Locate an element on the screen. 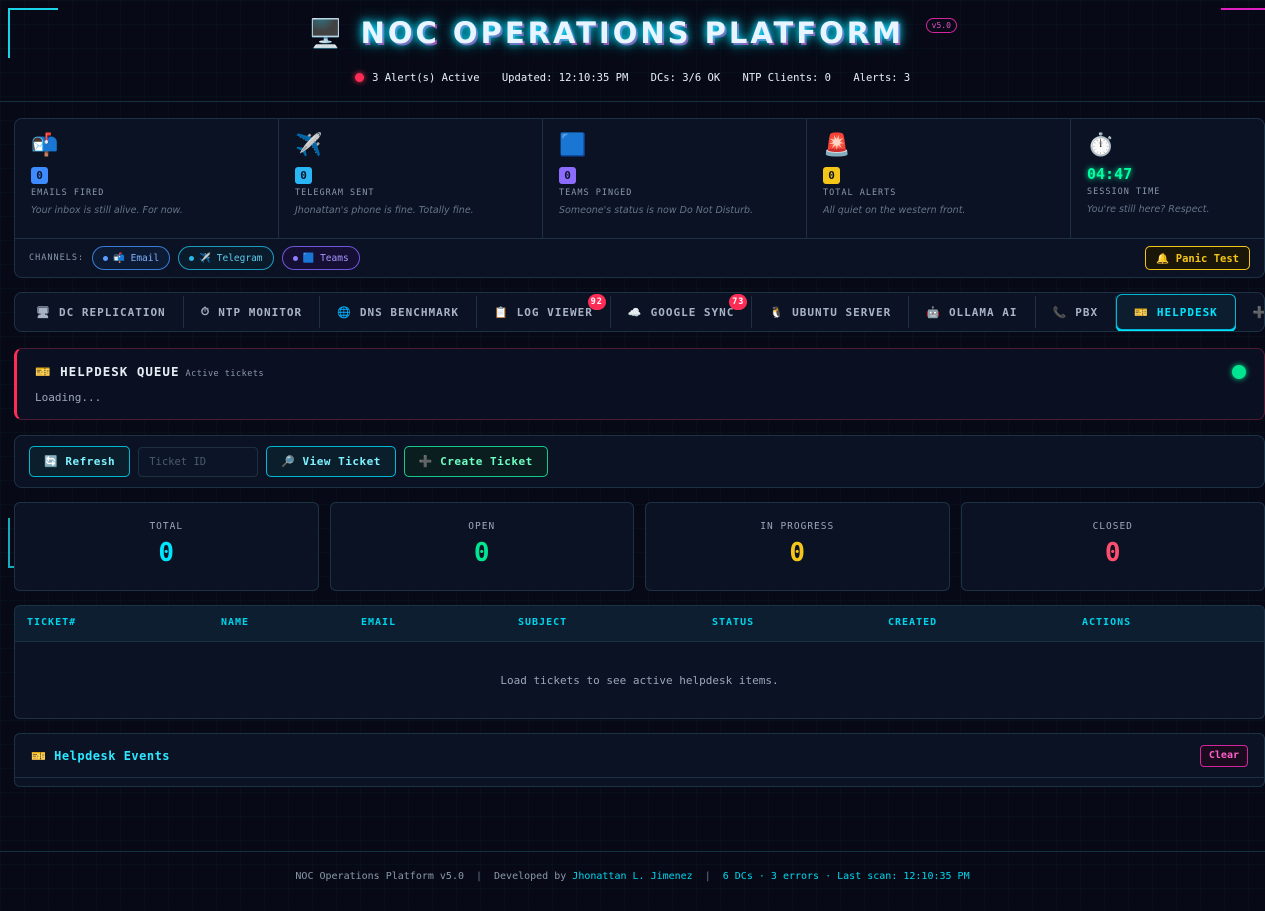  title-row: 🖥️ NOC OPERATIONS PLATFORM v5.0 is located at coordinates (632, 33).